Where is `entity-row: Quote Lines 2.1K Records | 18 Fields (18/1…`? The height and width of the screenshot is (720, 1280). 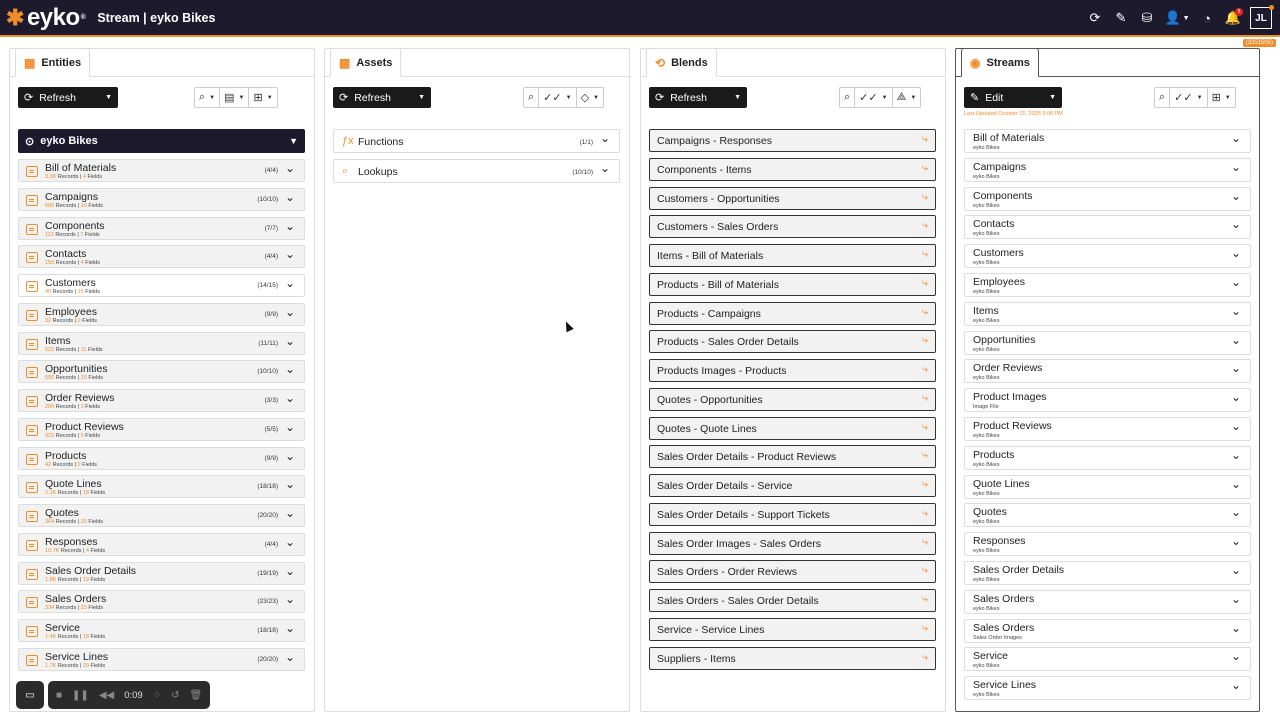 entity-row: Quote Lines 2.1K Records | 18 Fields (18/1… is located at coordinates (161, 487).